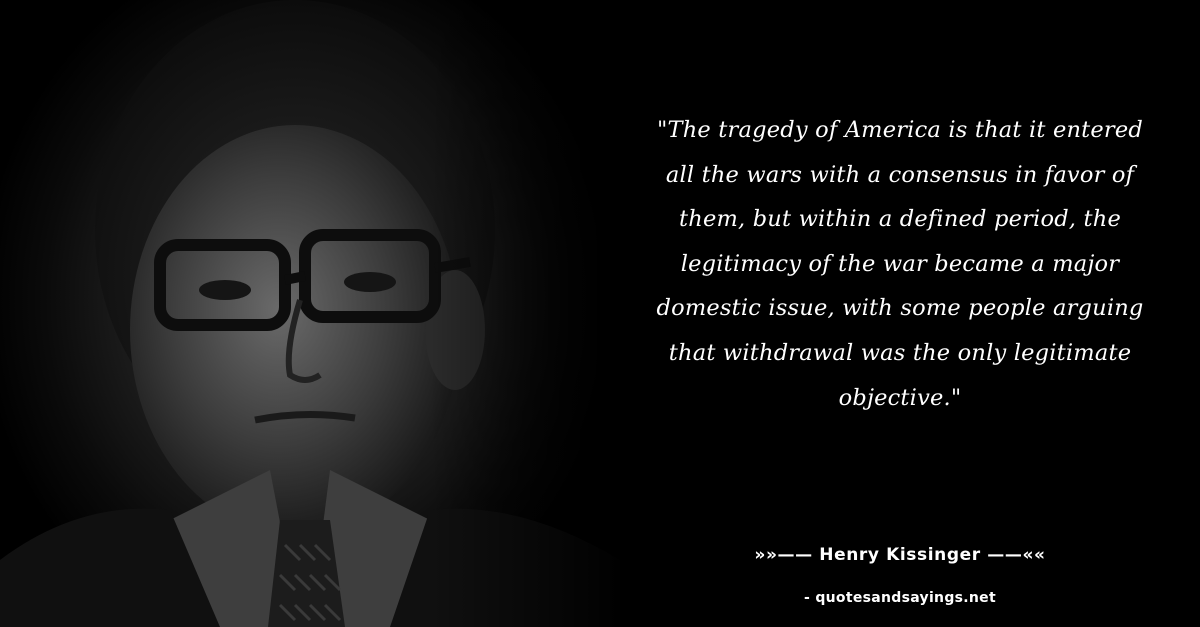 The image size is (1200, 627). What do you see at coordinates (900, 308) in the screenshot?
I see `quote-line: domestic issue, with some people arguing` at bounding box center [900, 308].